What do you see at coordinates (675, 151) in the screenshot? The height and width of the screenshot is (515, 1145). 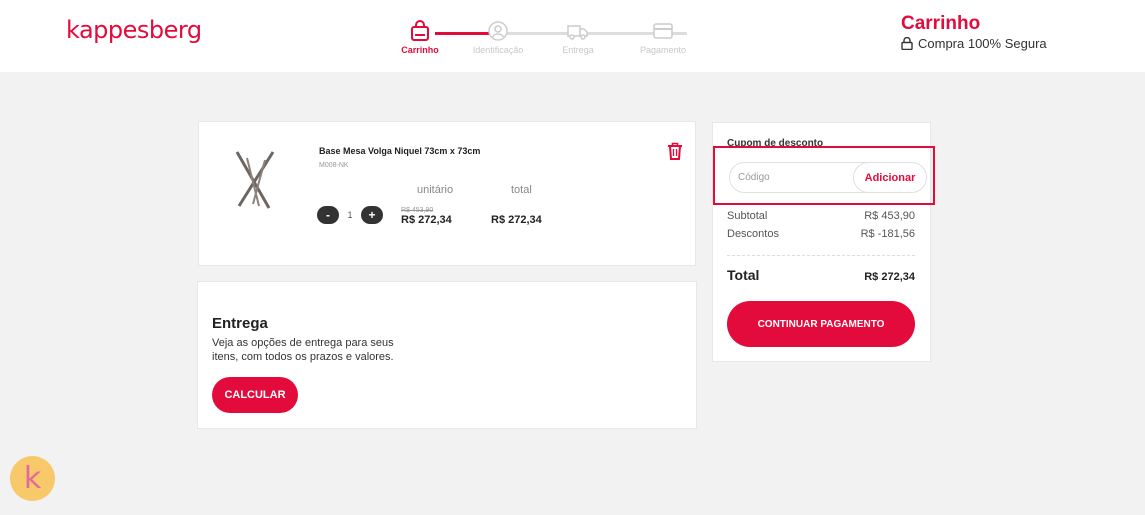 I see `trash-icon` at bounding box center [675, 151].